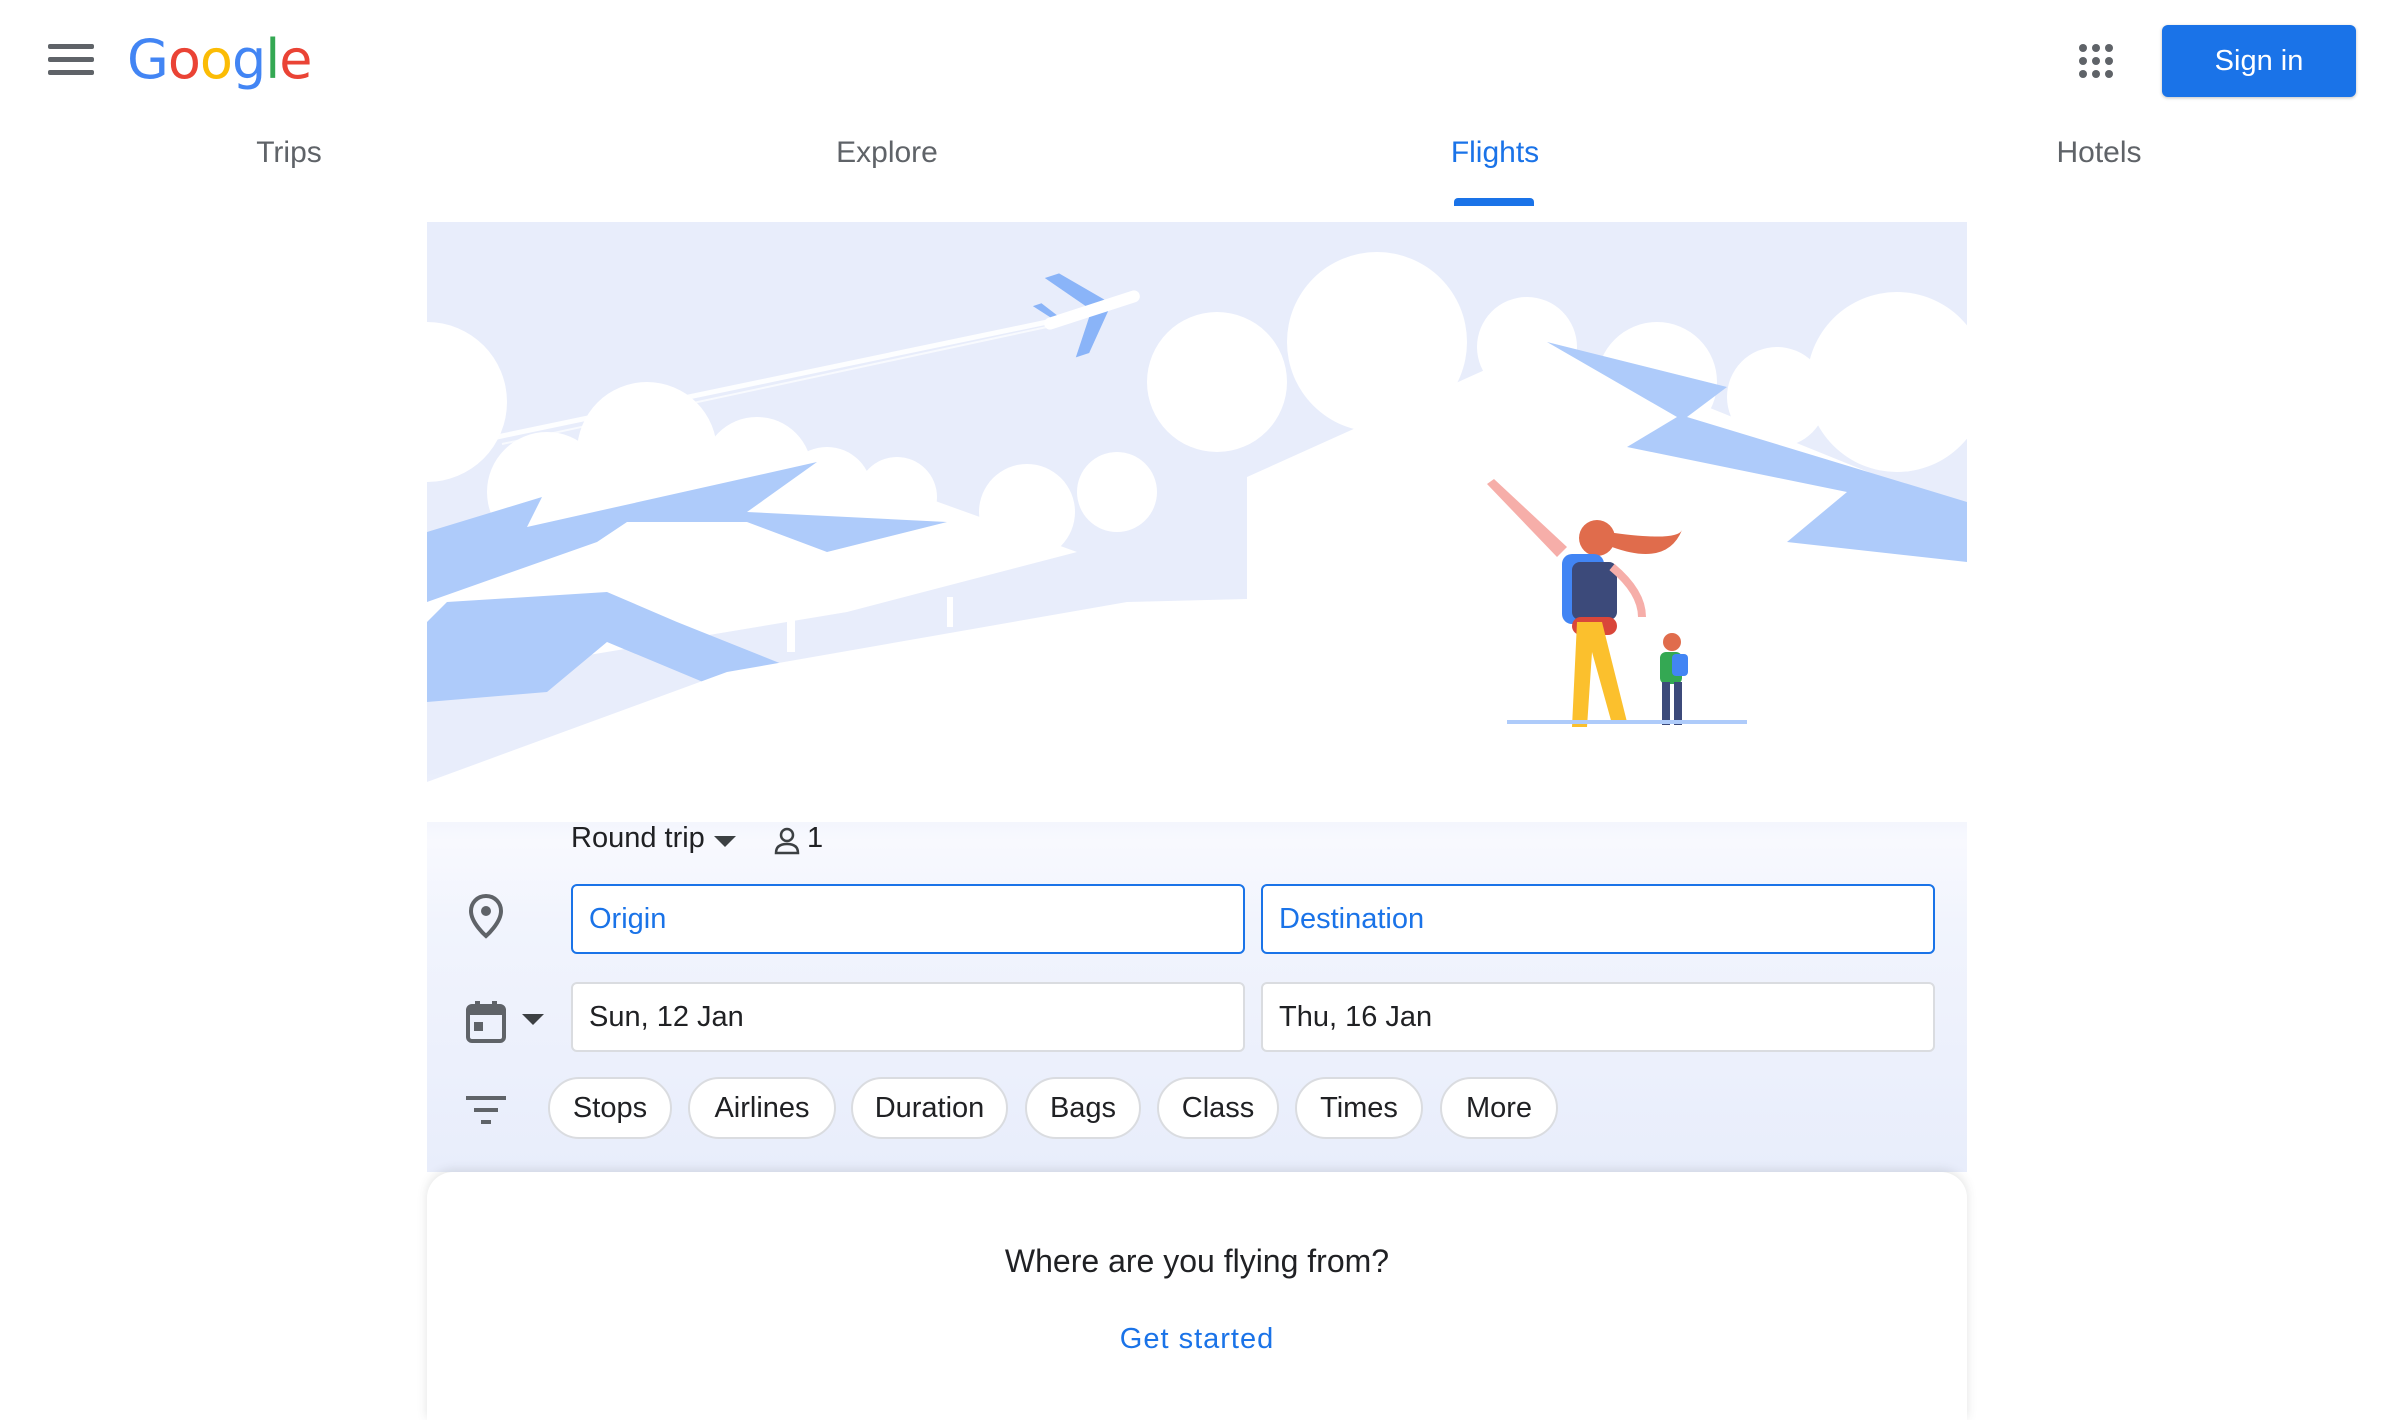 This screenshot has height=1420, width=2387. Describe the element at coordinates (2096, 61) in the screenshot. I see `google-apps-button` at that location.